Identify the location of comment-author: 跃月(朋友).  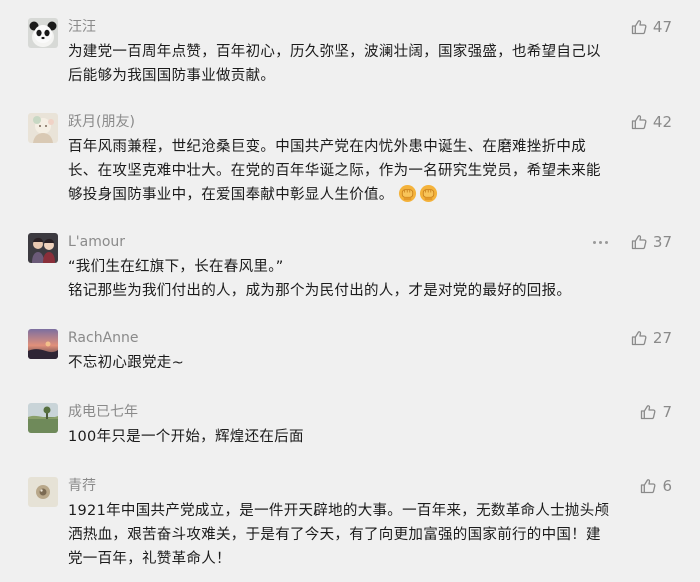
(101, 122).